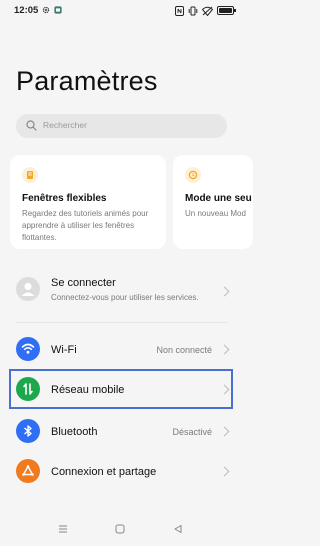  I want to click on search-icon, so click(31, 125).